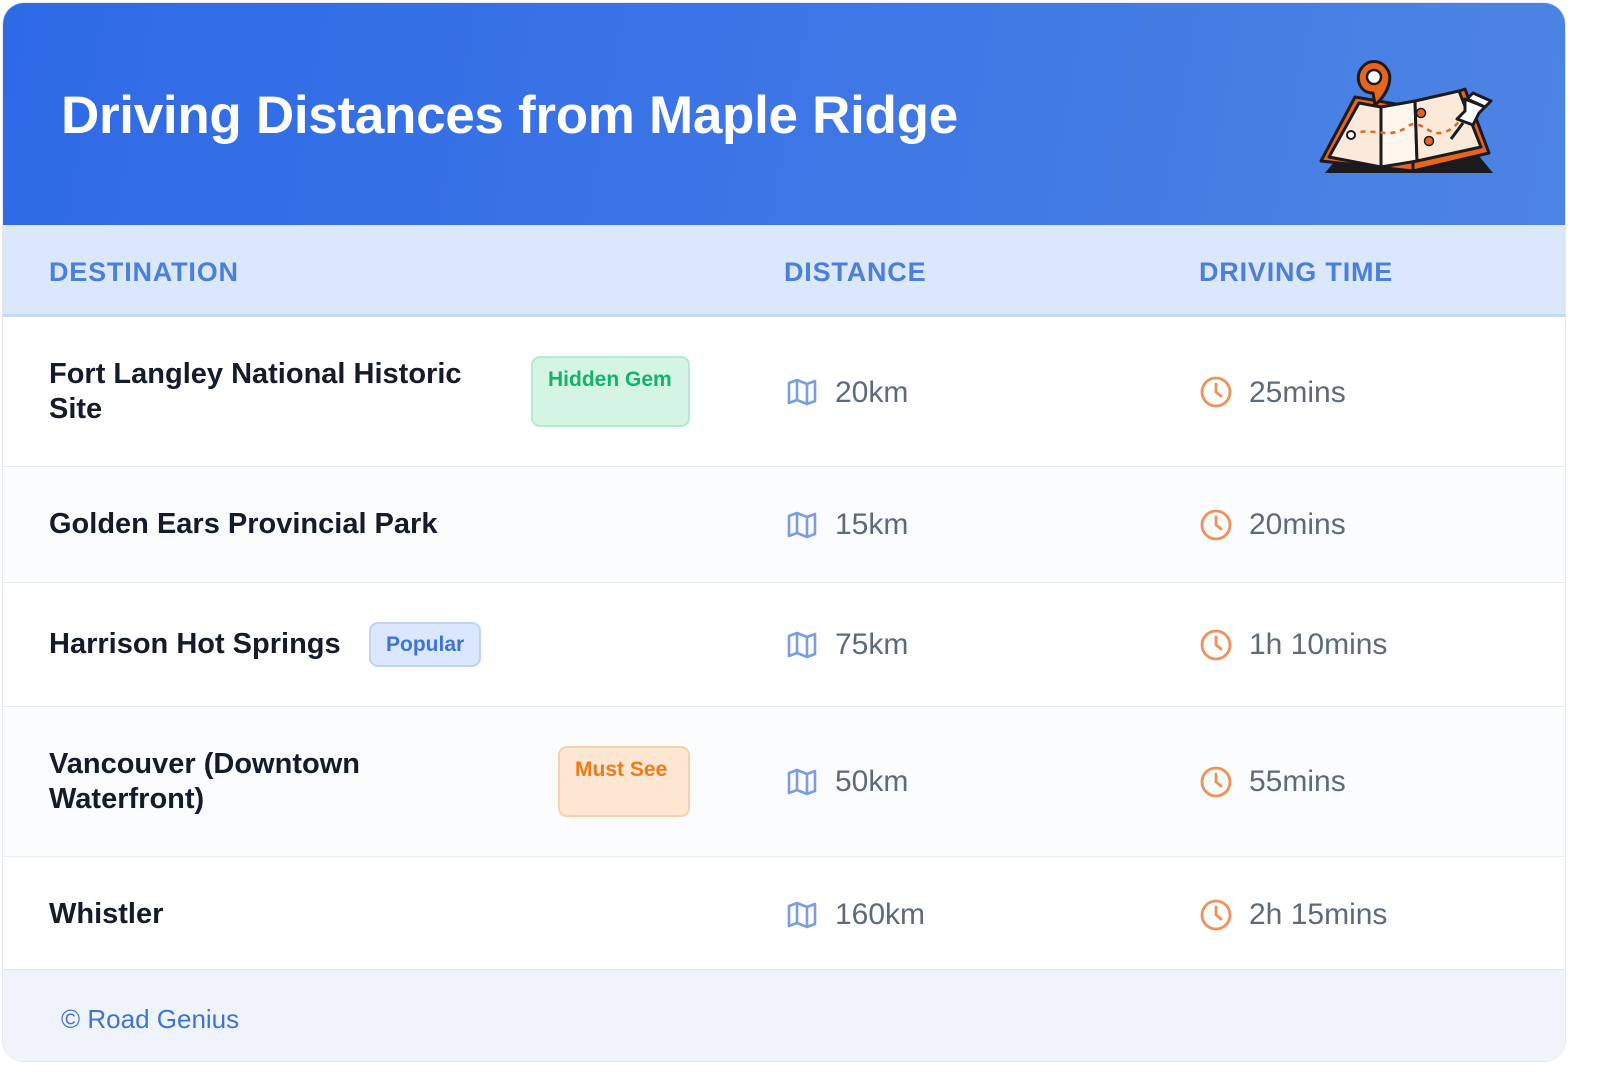 The height and width of the screenshot is (1088, 1604). I want to click on table-header: DESTINATION DISTANCE DRIVING TIME, so click(784, 271).